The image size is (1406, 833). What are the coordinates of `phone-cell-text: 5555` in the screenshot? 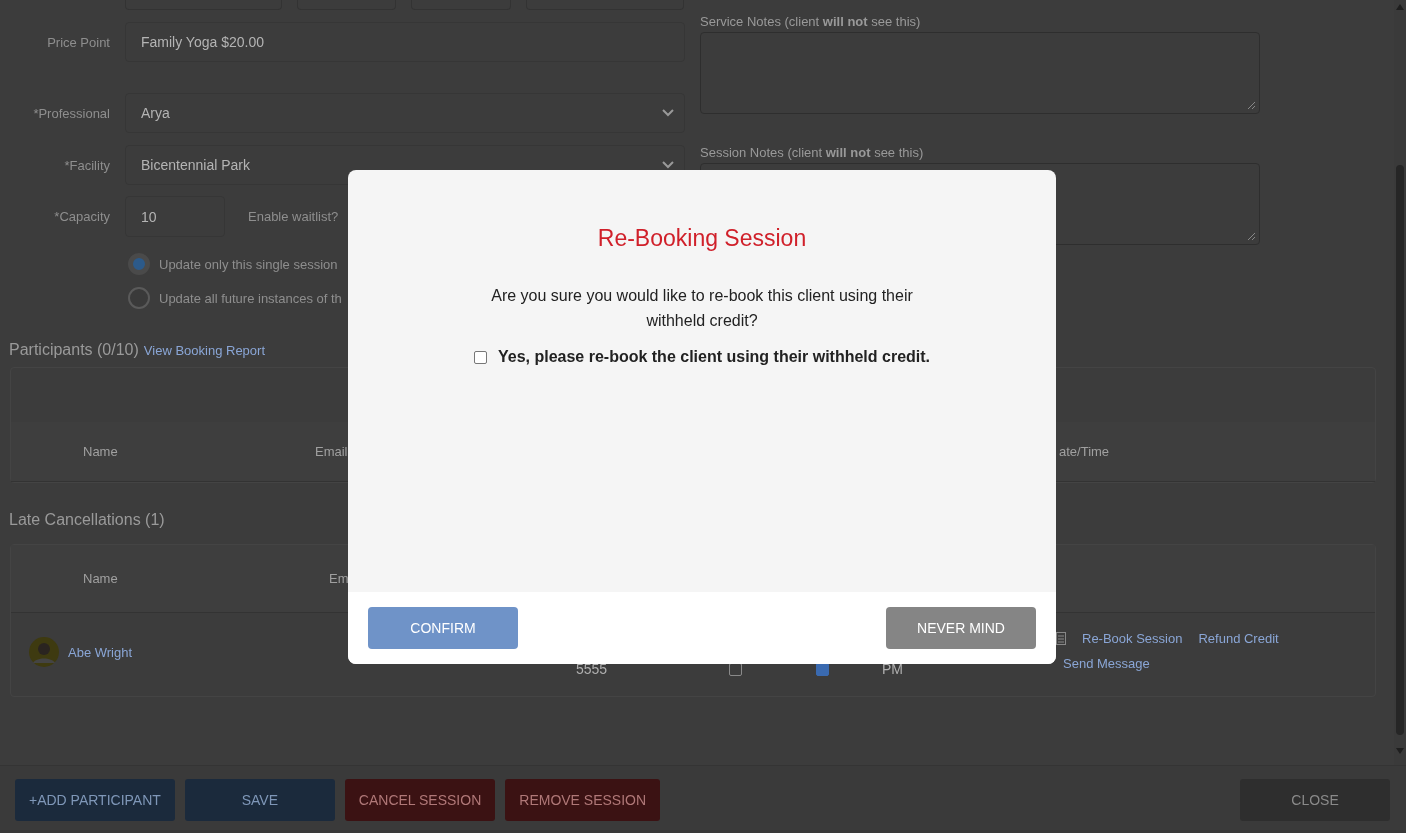 It's located at (592, 669).